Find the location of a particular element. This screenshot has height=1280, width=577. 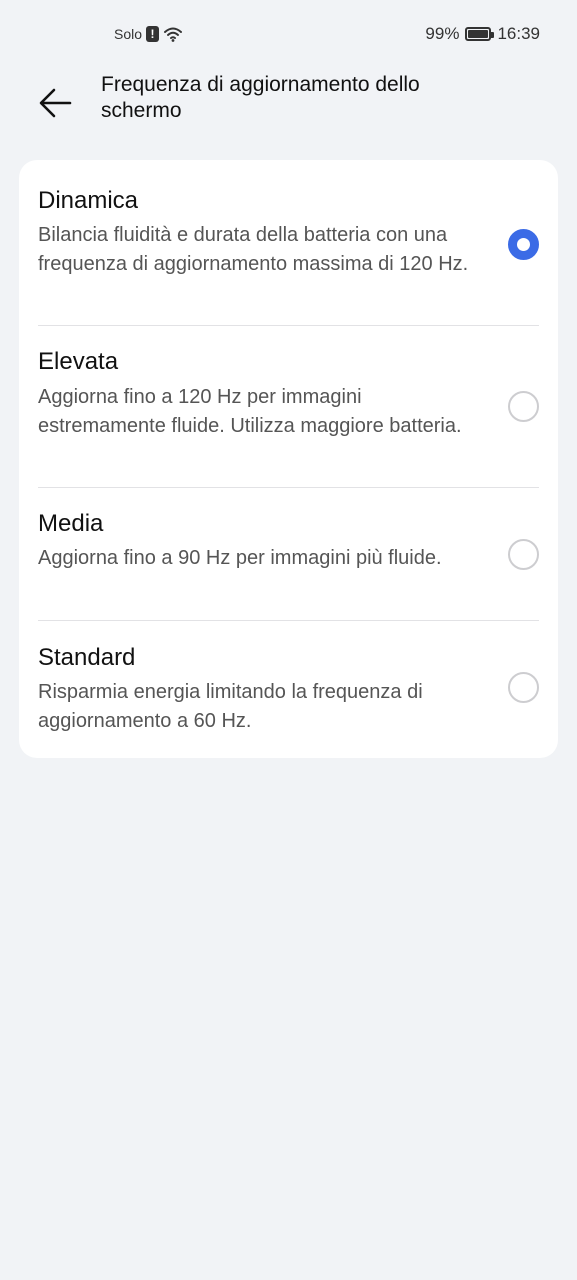

option-title: Elevata is located at coordinates (78, 361).